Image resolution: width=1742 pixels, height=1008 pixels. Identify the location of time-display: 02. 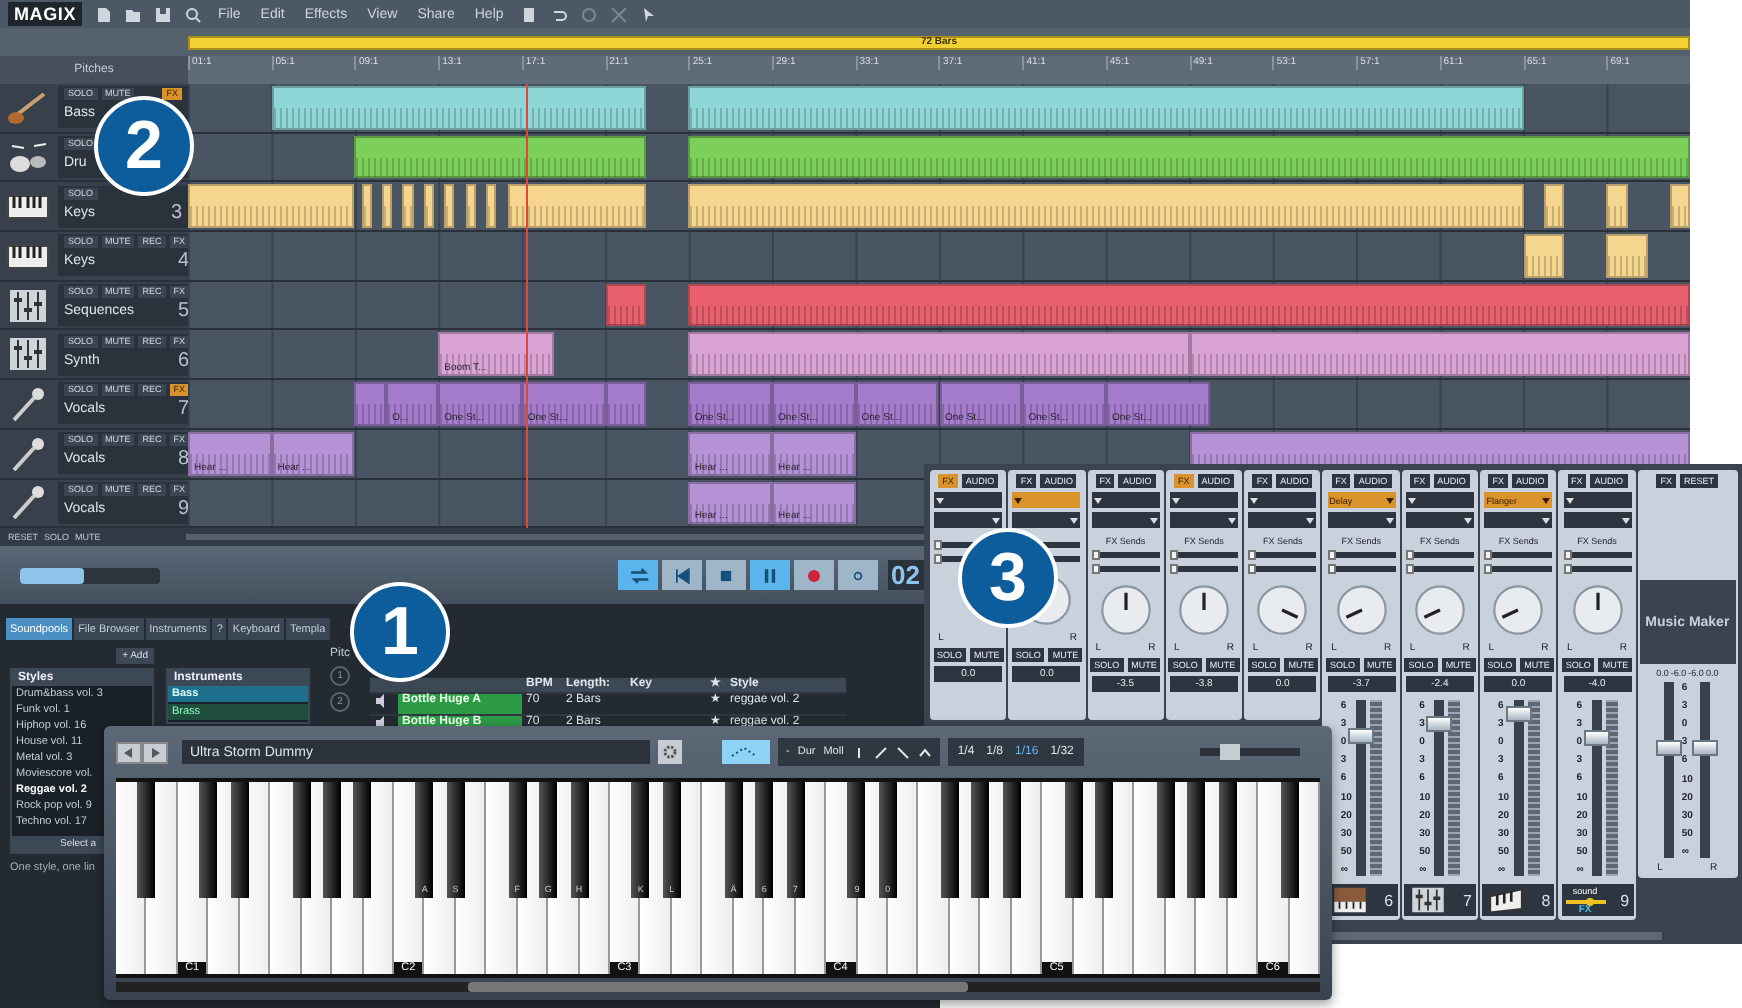
(905, 575).